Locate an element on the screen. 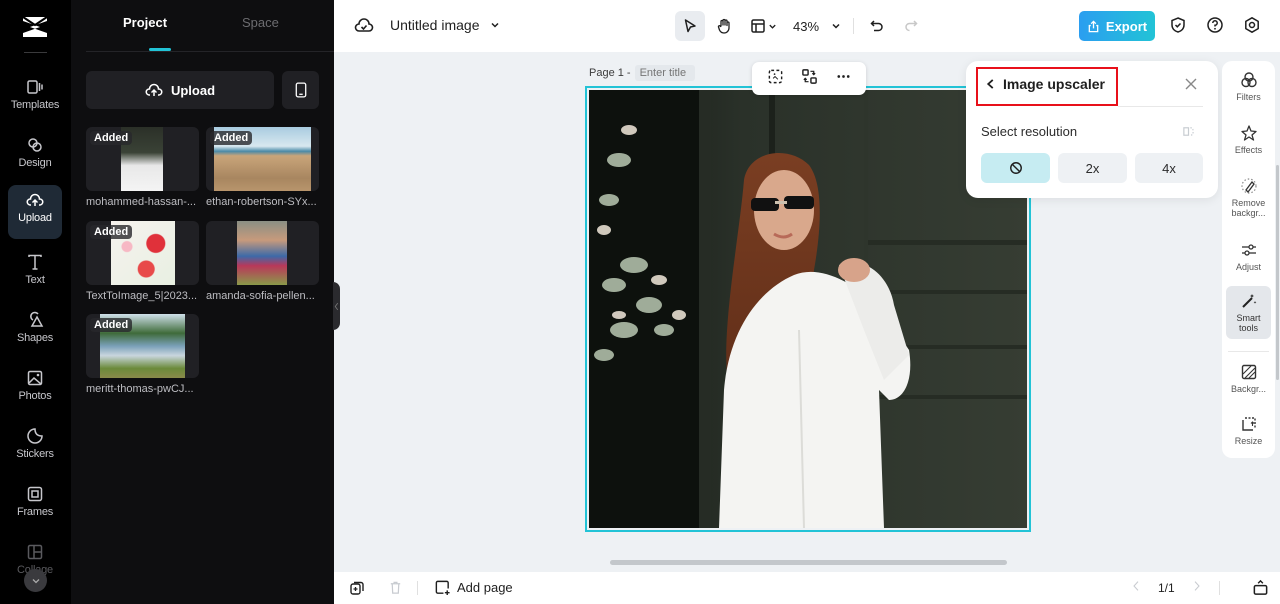 The height and width of the screenshot is (604, 1280). export-button: Export is located at coordinates (1117, 26).